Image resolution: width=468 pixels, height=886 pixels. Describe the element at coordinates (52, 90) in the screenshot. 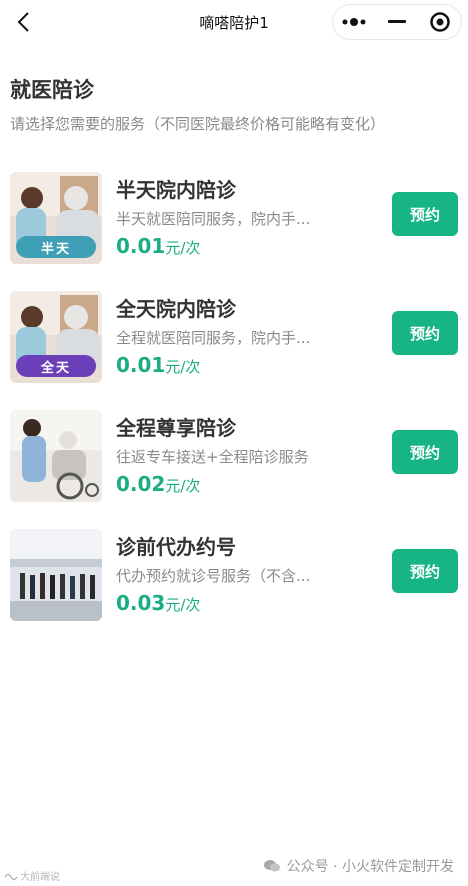

I see `section-title: 就医陪诊` at that location.